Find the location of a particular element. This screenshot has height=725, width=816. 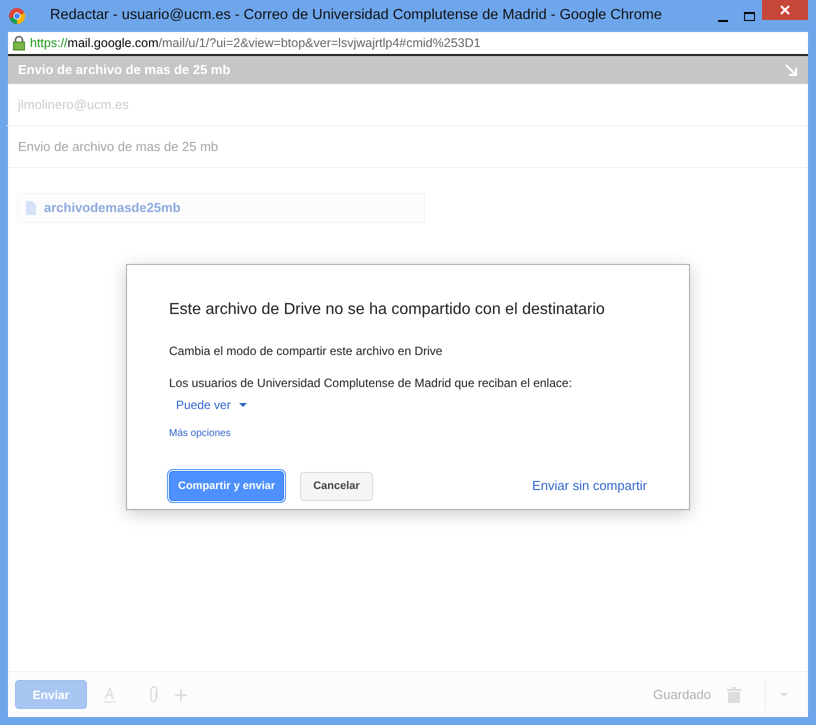

paperclip-icon is located at coordinates (154, 695).